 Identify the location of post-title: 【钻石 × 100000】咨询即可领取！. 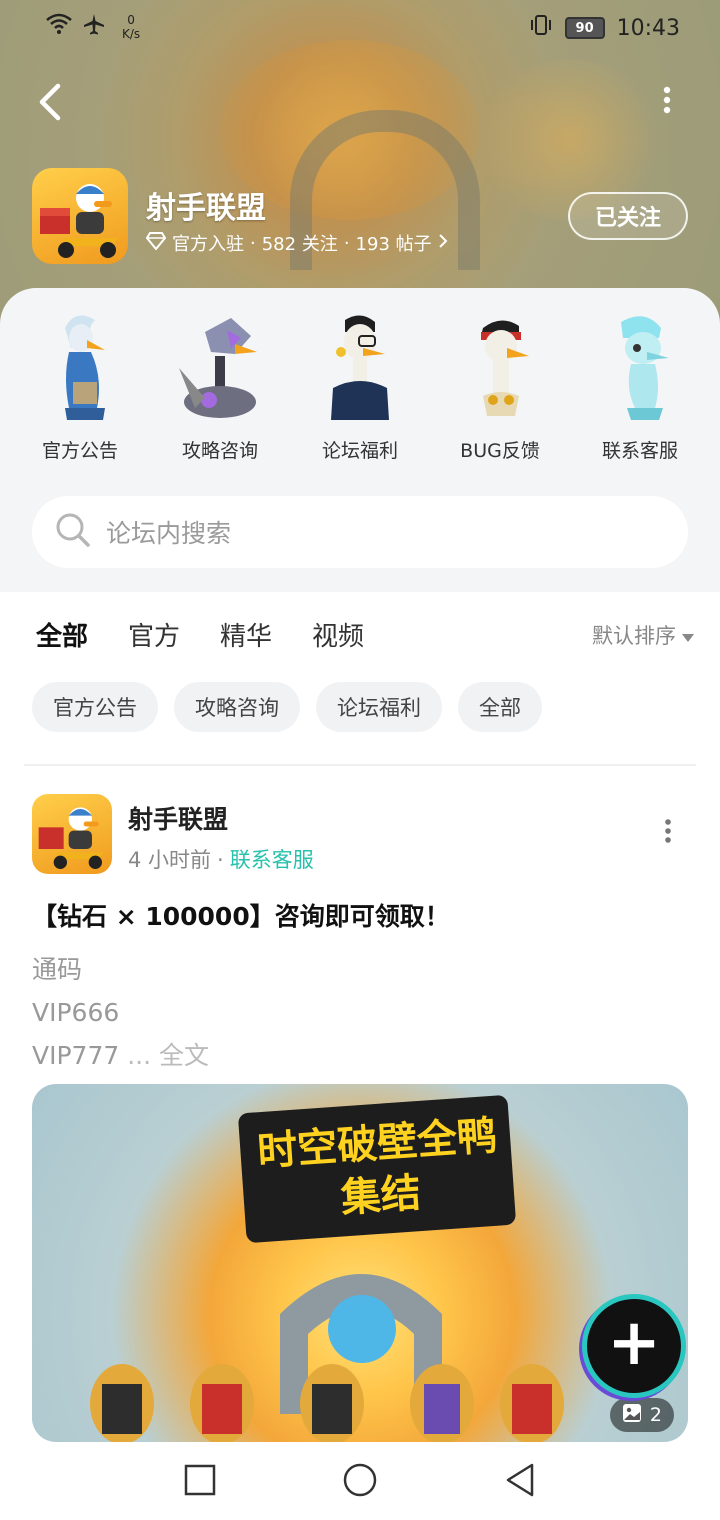
(241, 915).